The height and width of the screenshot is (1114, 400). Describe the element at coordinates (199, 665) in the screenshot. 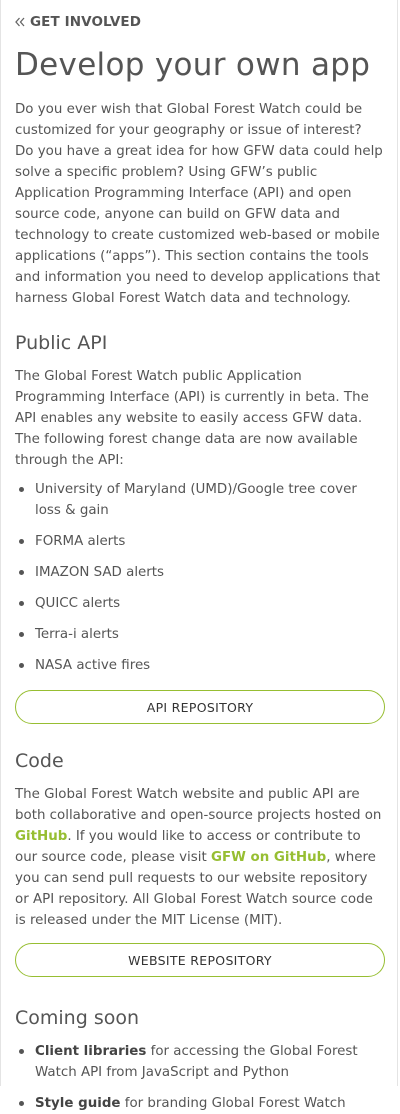

I see `list-item: NASA active fires` at that location.